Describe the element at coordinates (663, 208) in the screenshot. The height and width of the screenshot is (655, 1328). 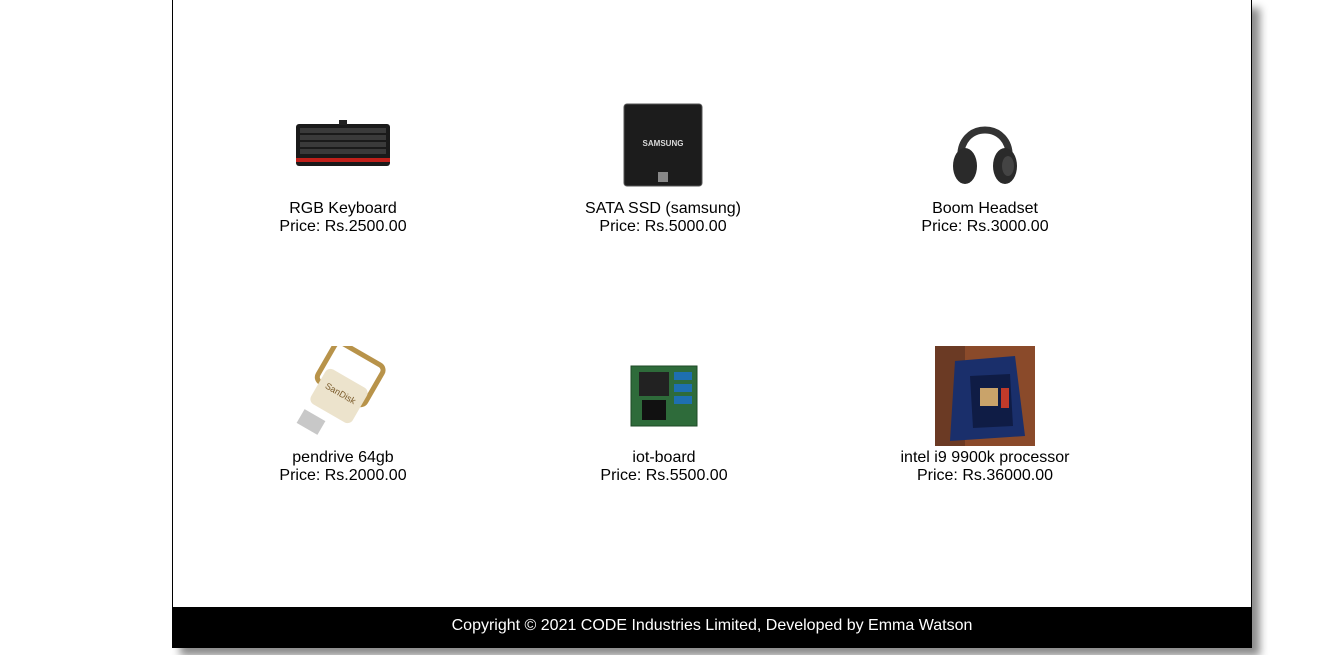
I see `product-name: SATA SSD (samsung)` at that location.